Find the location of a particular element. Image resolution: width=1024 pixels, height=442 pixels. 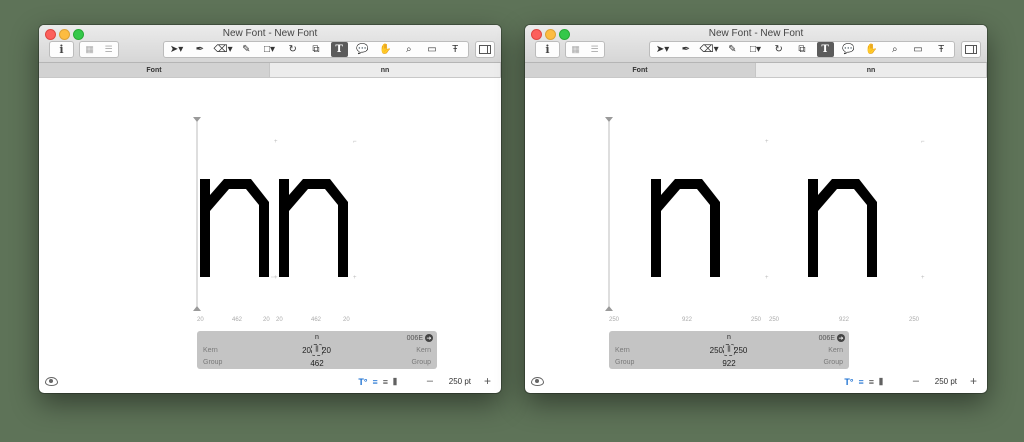

metric-width-1: 922 is located at coordinates (687, 320).